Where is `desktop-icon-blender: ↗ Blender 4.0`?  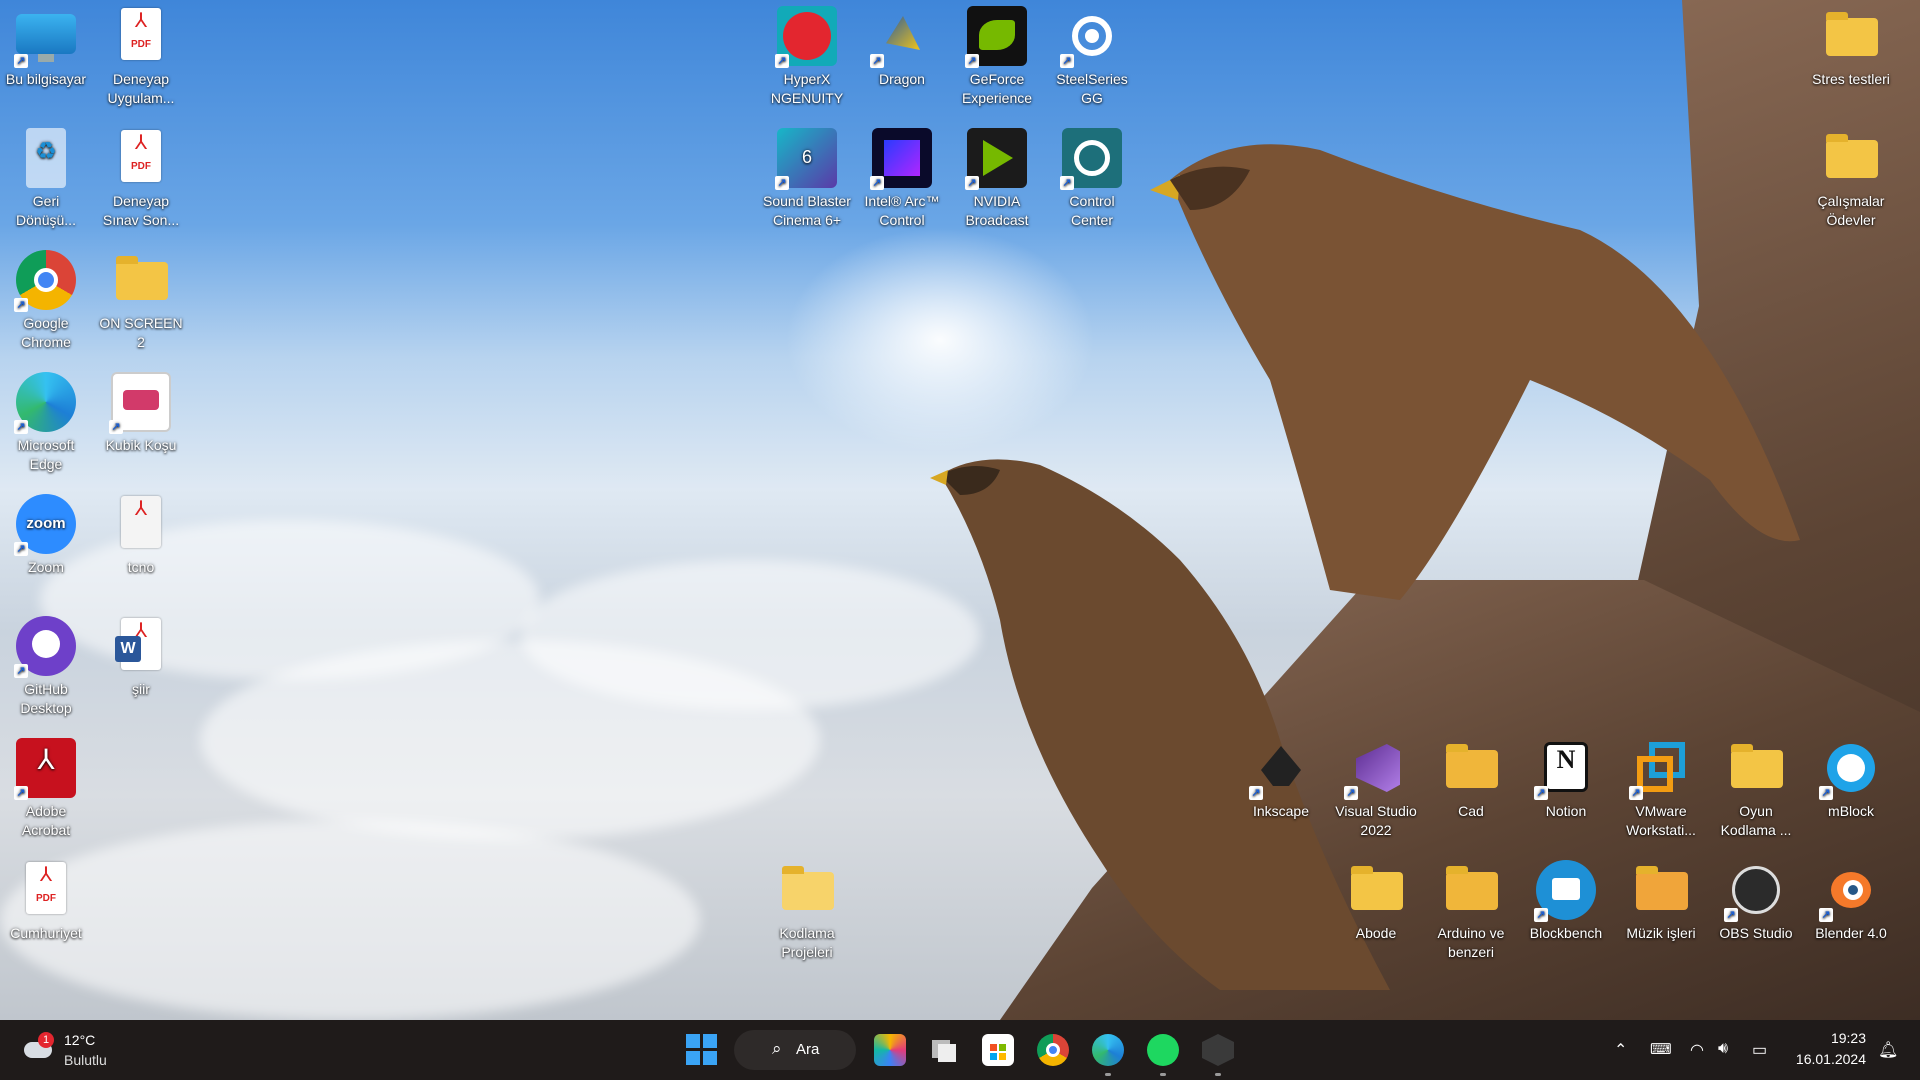
desktop-icon-blender: ↗ Blender 4.0 is located at coordinates (1851, 898).